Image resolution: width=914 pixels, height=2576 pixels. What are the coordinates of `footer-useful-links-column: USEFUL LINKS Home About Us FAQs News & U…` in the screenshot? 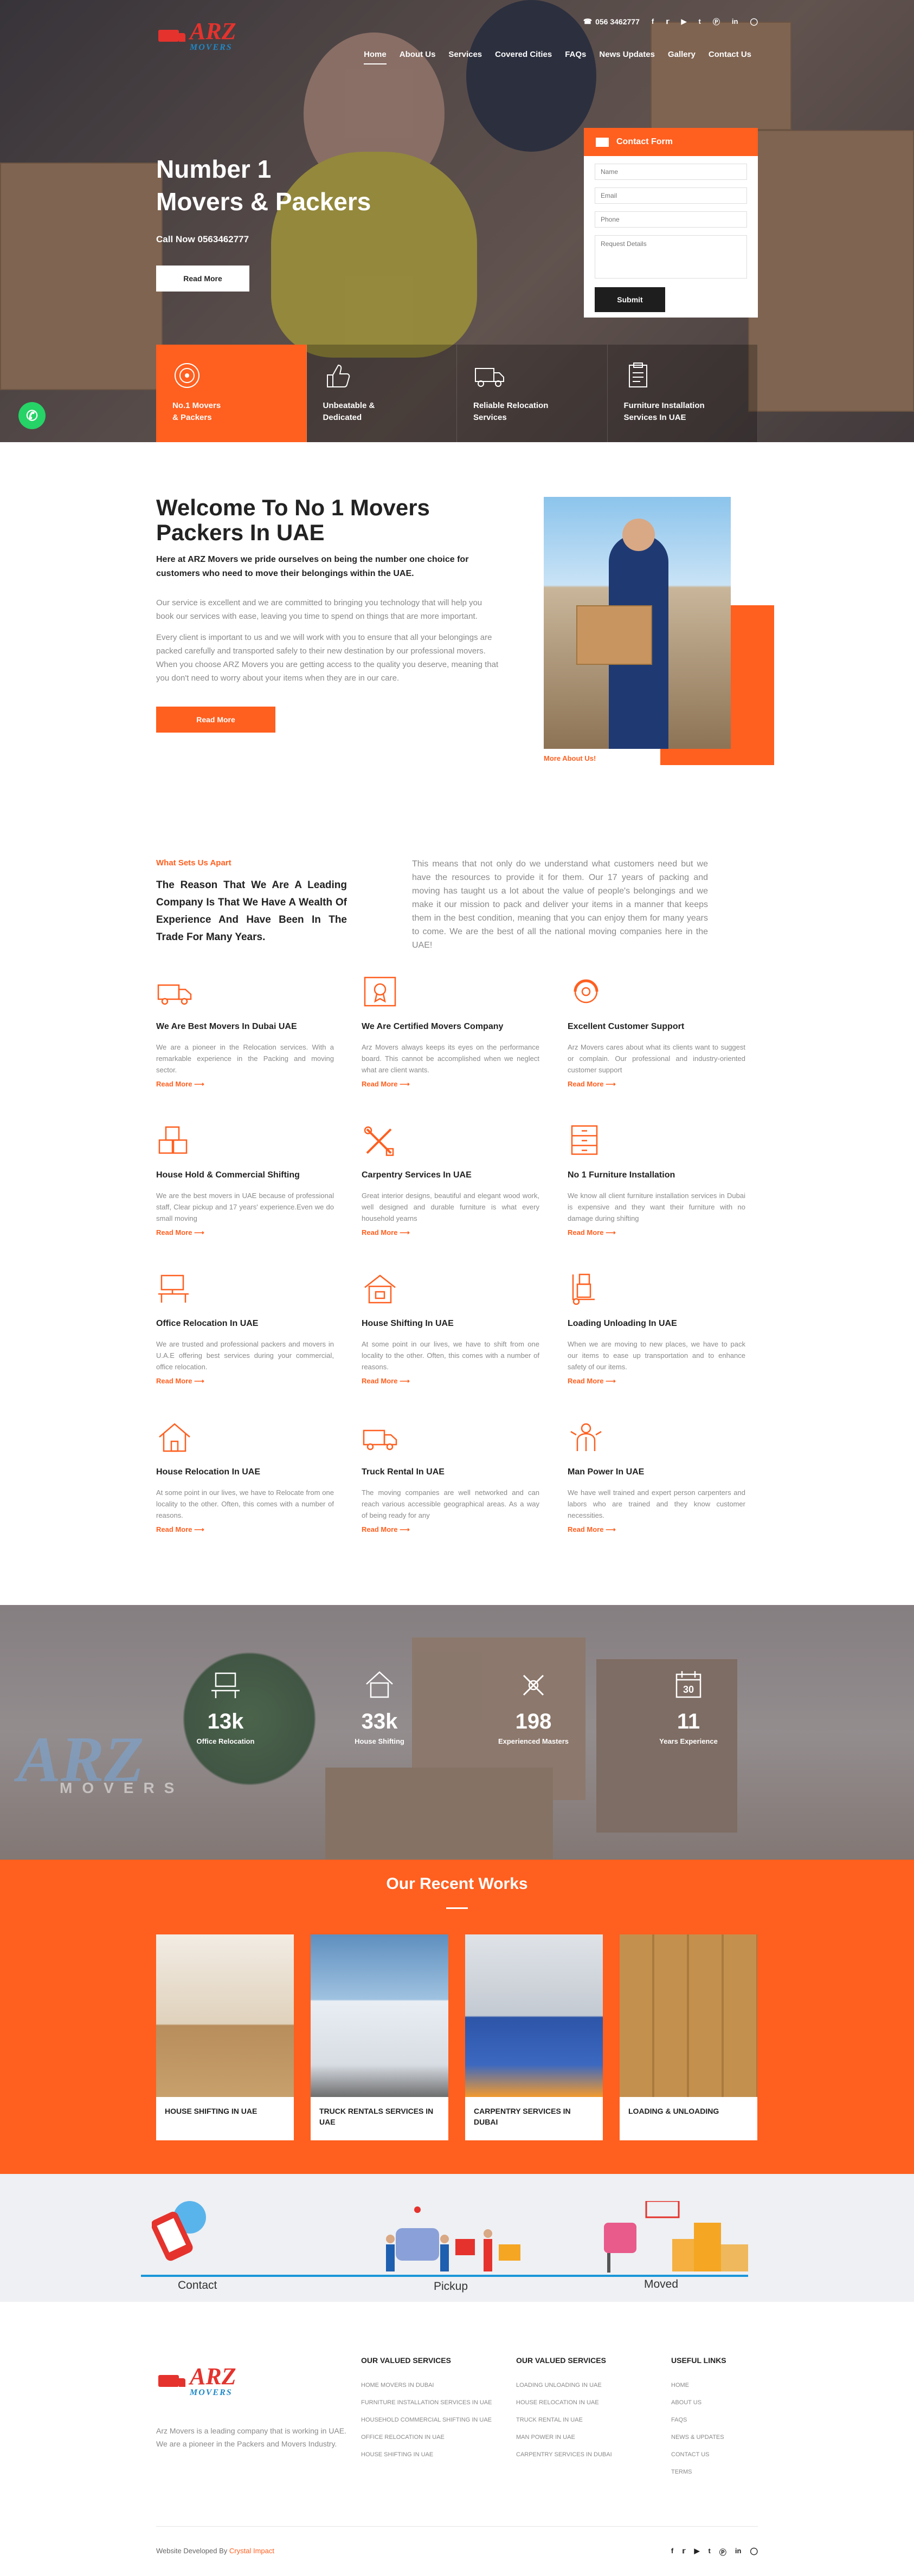 It's located at (698, 2418).